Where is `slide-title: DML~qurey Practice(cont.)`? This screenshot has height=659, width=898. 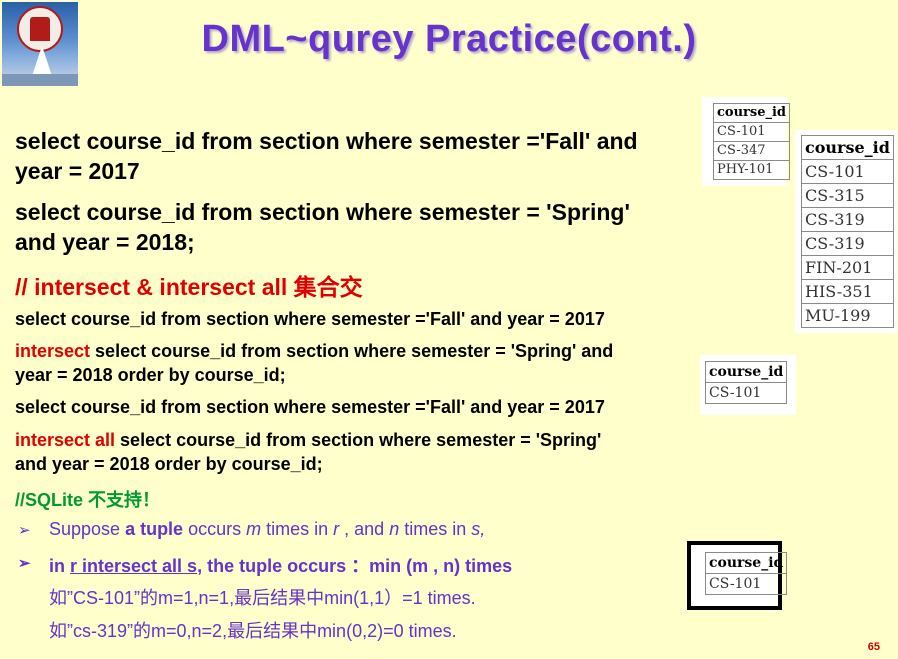 slide-title: DML~qurey Practice(cont.) is located at coordinates (449, 39).